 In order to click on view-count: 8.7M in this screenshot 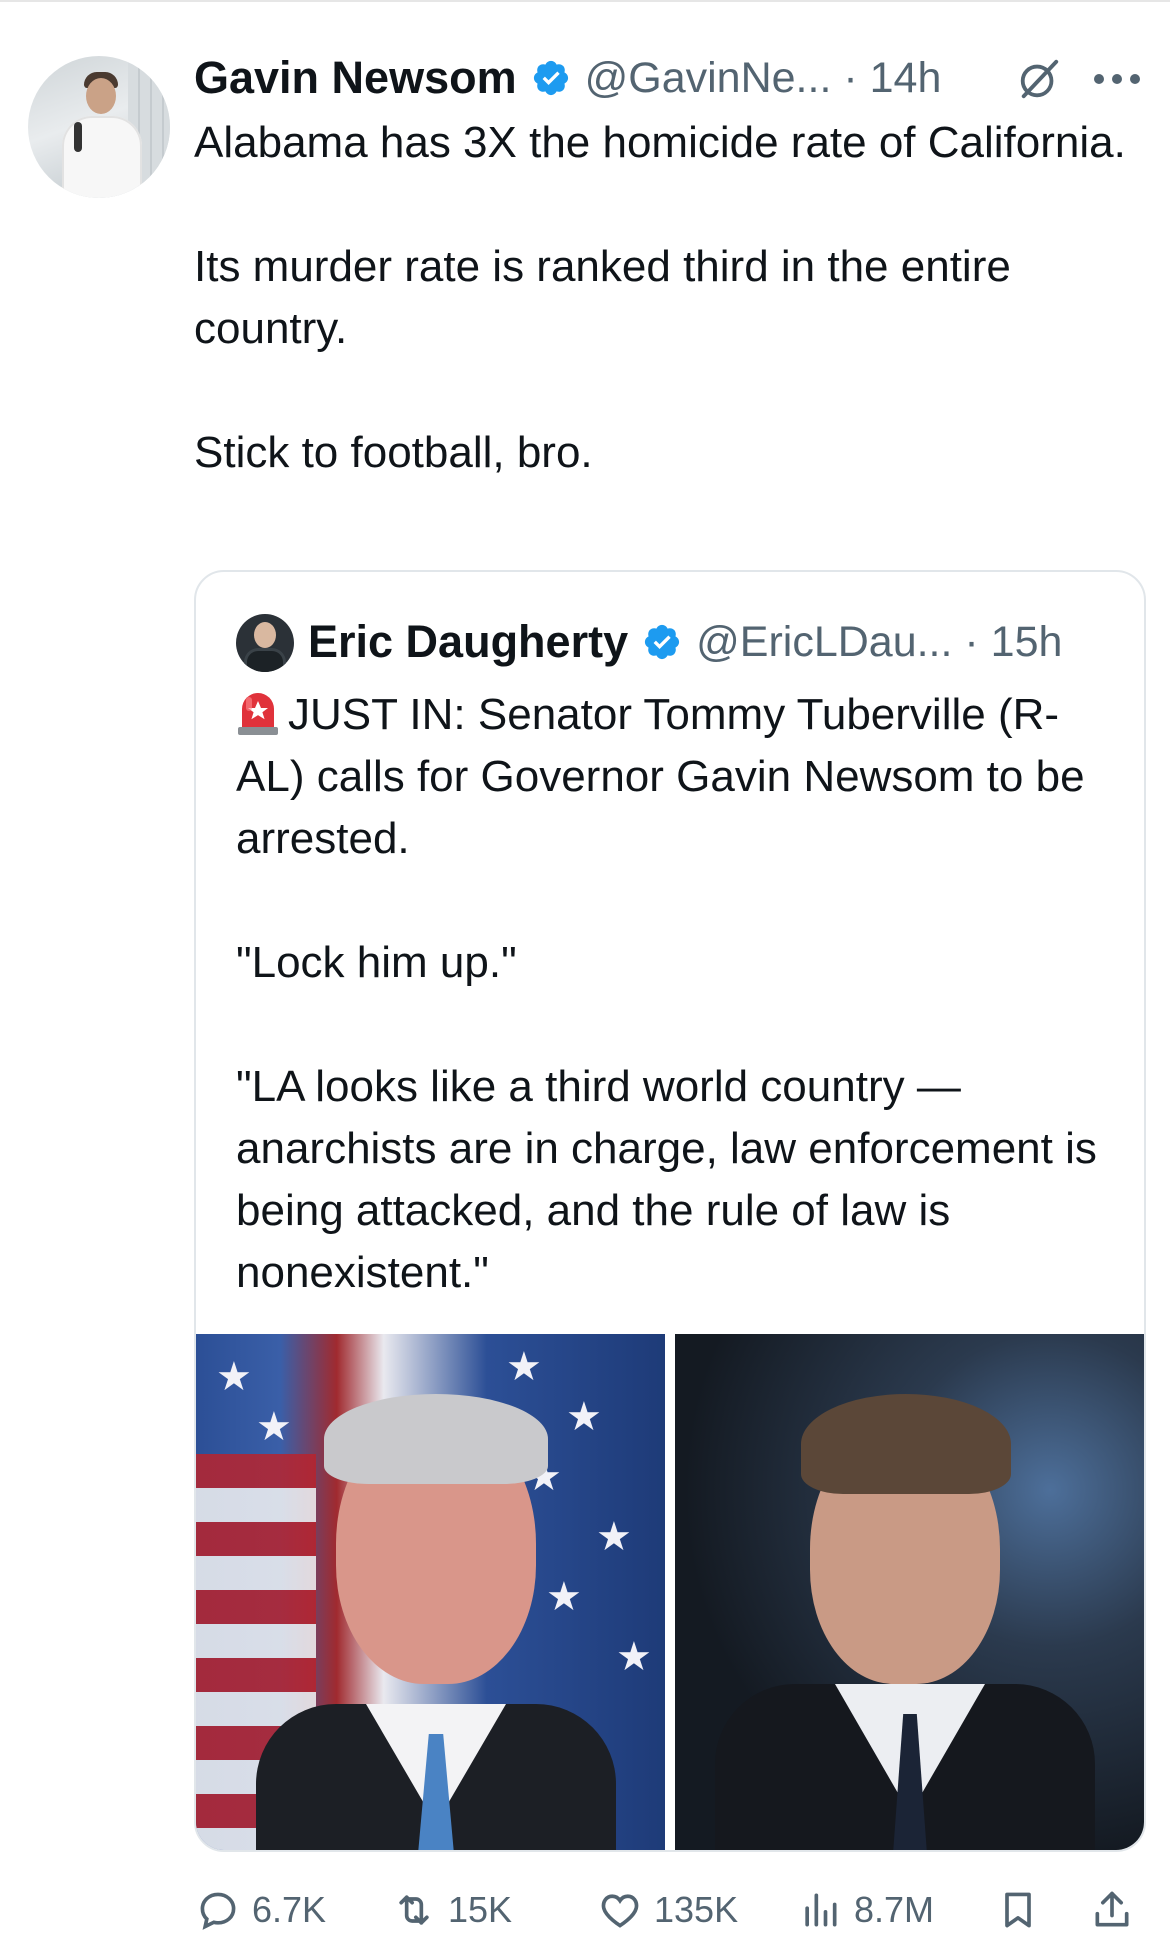, I will do `click(894, 1909)`.